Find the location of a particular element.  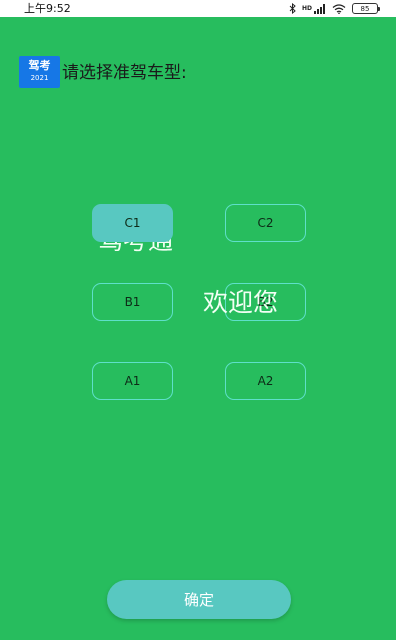

signal-icon is located at coordinates (320, 8).